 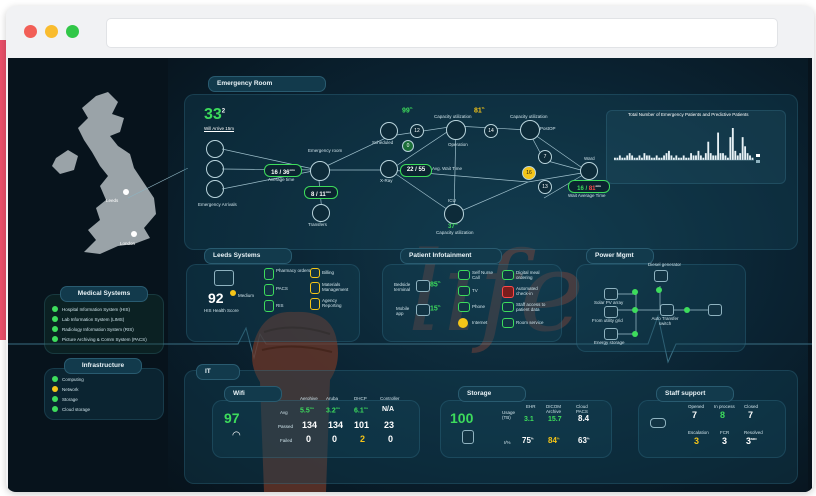 I want to click on lims-status-dot, so click(x=55, y=319).